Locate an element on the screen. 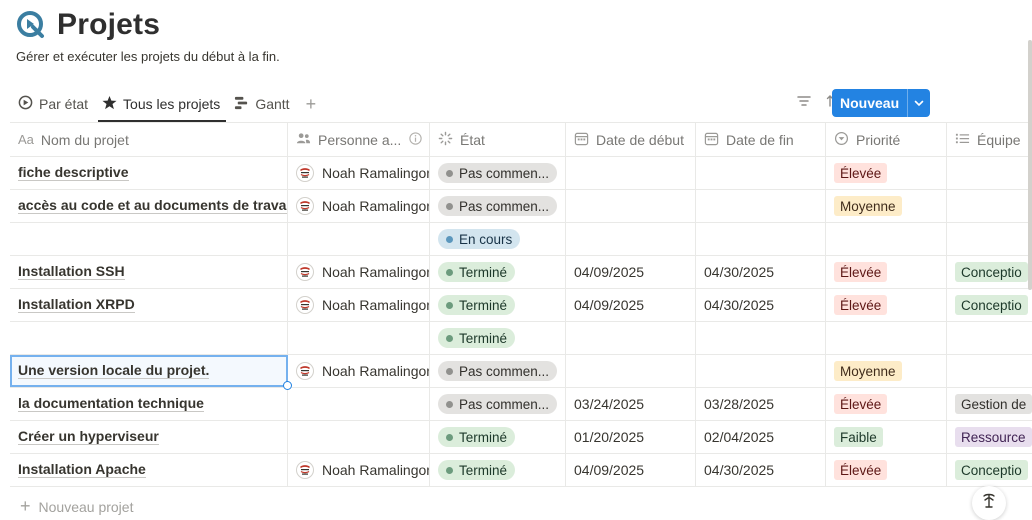 The image size is (1032, 520). project-name: la documentation technique is located at coordinates (111, 404).